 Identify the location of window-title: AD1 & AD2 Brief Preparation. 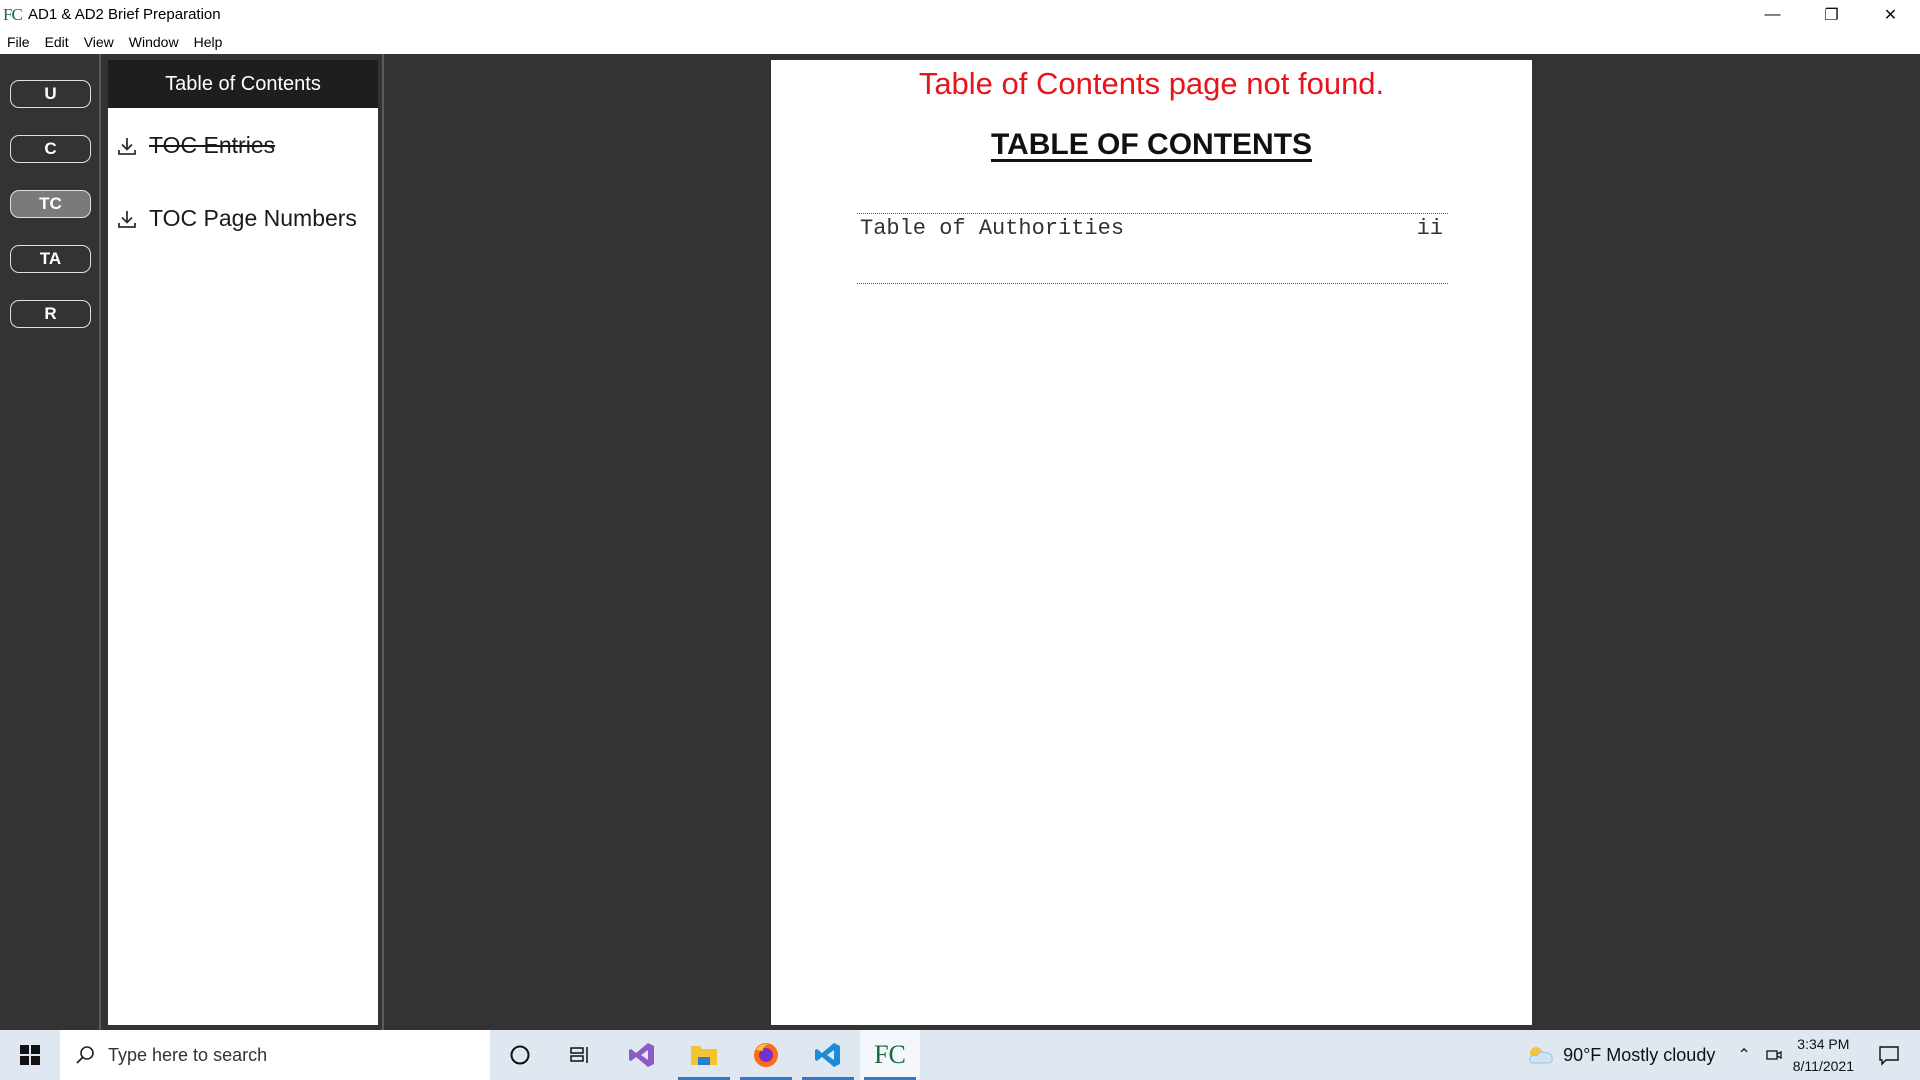
(124, 14).